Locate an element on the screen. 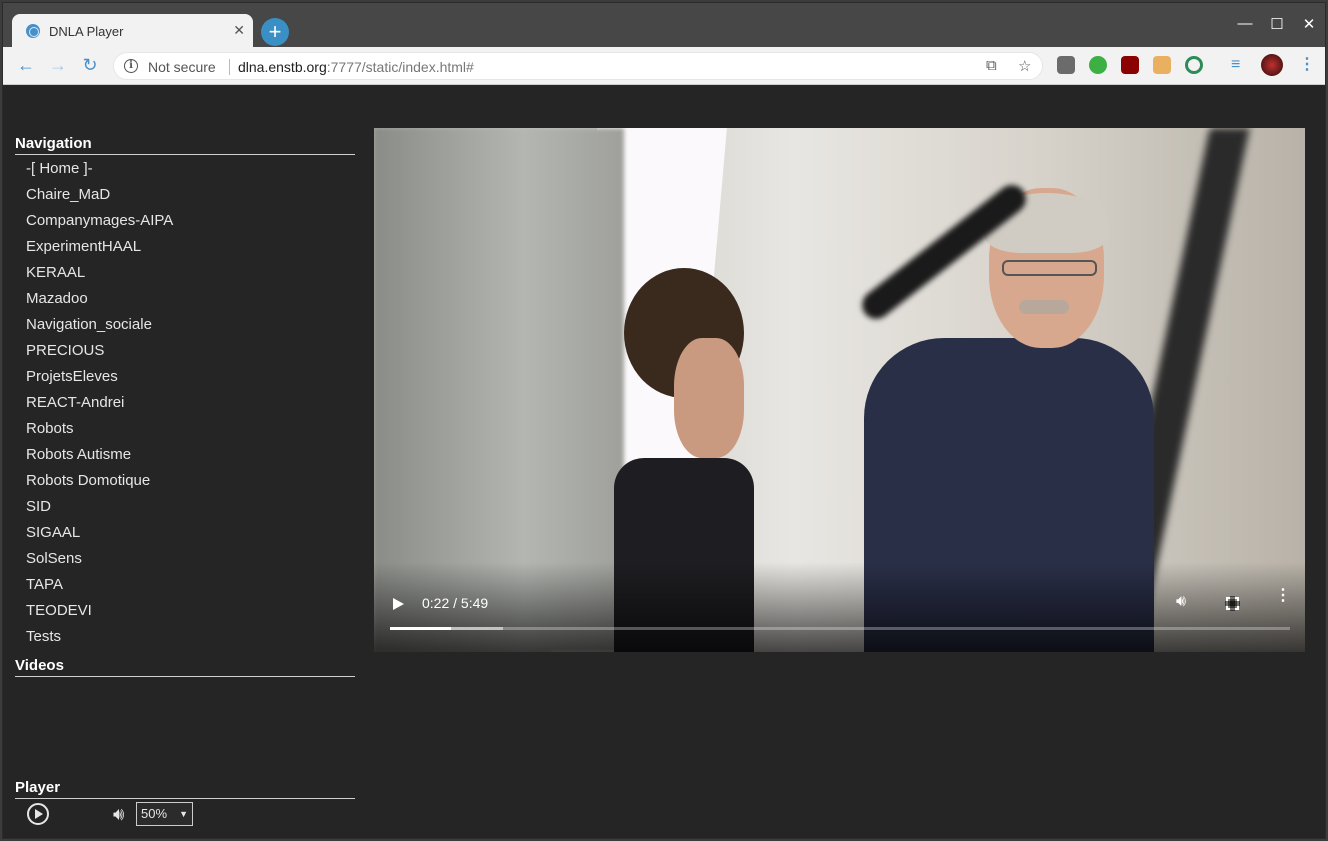 The width and height of the screenshot is (1328, 841). navigation-heading: Navigation is located at coordinates (185, 145).